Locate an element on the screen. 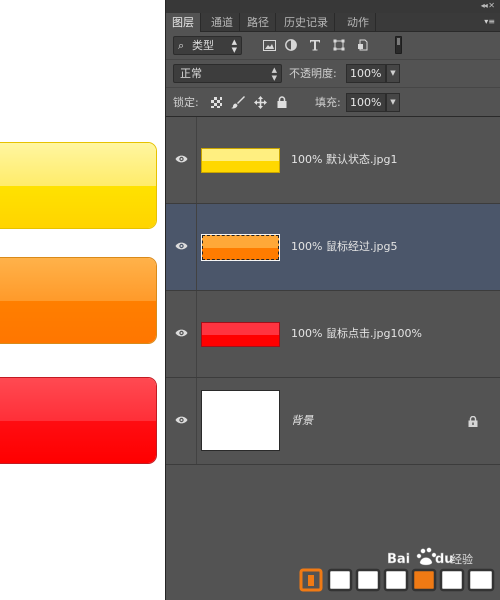 The image size is (500, 600). search-icon: ⌕ is located at coordinates (181, 45).